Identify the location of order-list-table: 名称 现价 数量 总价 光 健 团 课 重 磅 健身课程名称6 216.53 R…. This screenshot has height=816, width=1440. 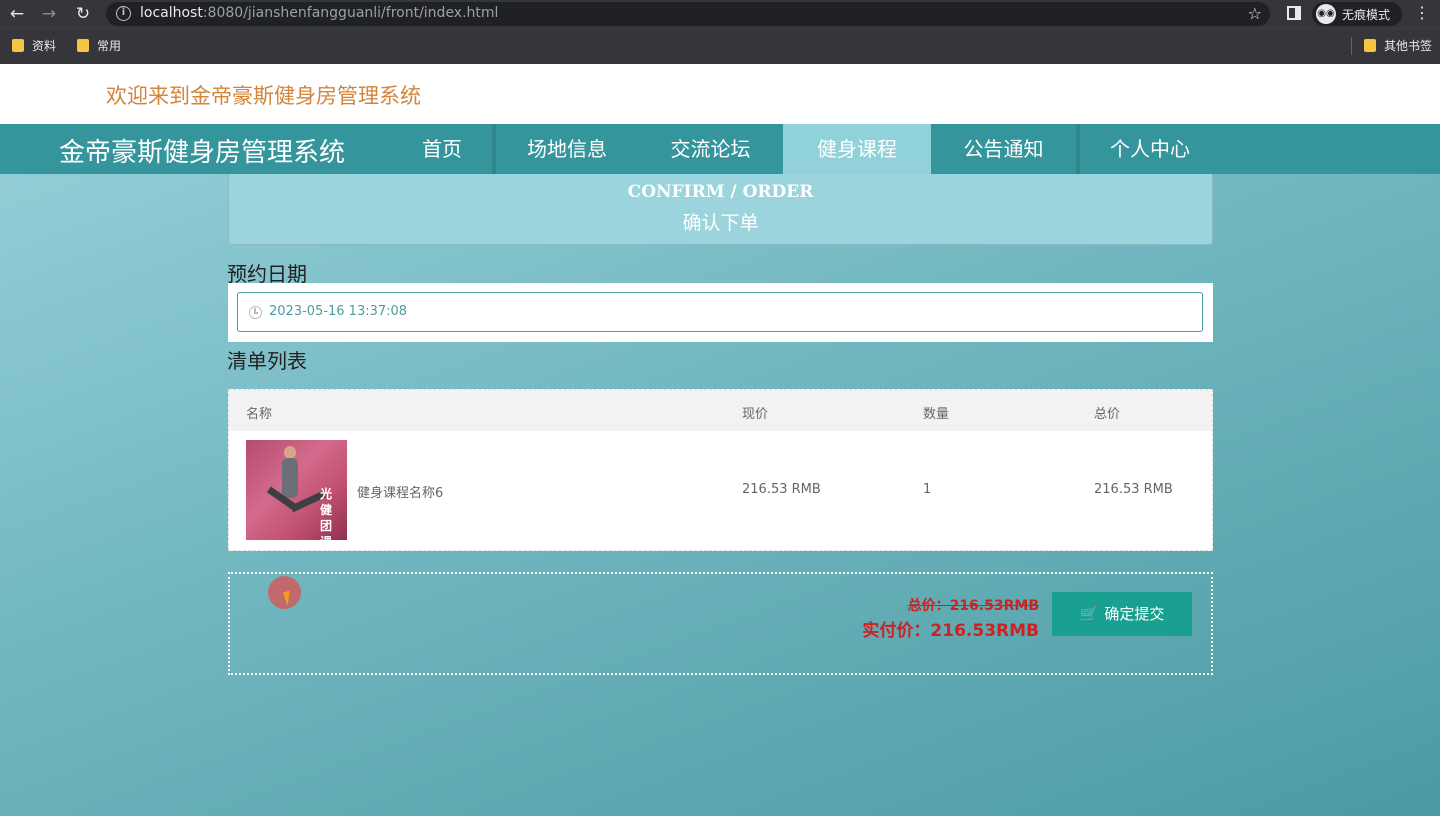
(720, 470).